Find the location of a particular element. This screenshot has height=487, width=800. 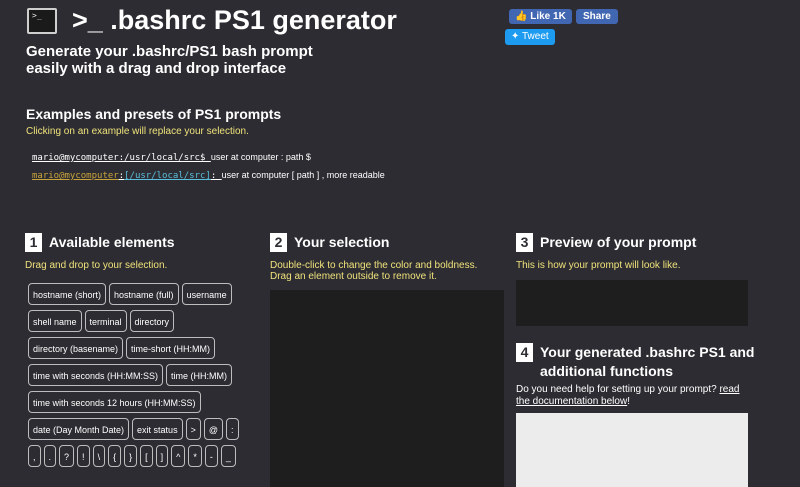

element-button: ] is located at coordinates (162, 456).